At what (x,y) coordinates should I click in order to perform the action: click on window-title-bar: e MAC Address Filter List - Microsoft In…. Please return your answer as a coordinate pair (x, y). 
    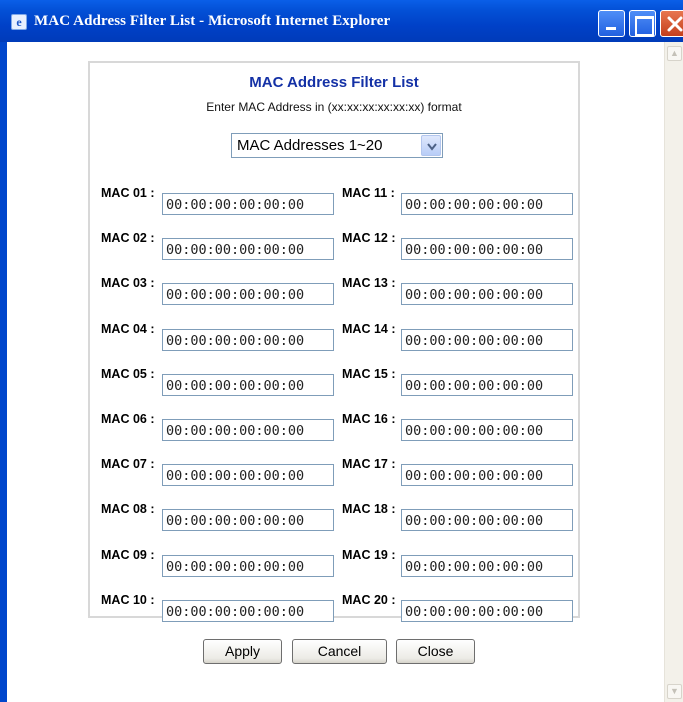
    Looking at the image, I should click on (341, 21).